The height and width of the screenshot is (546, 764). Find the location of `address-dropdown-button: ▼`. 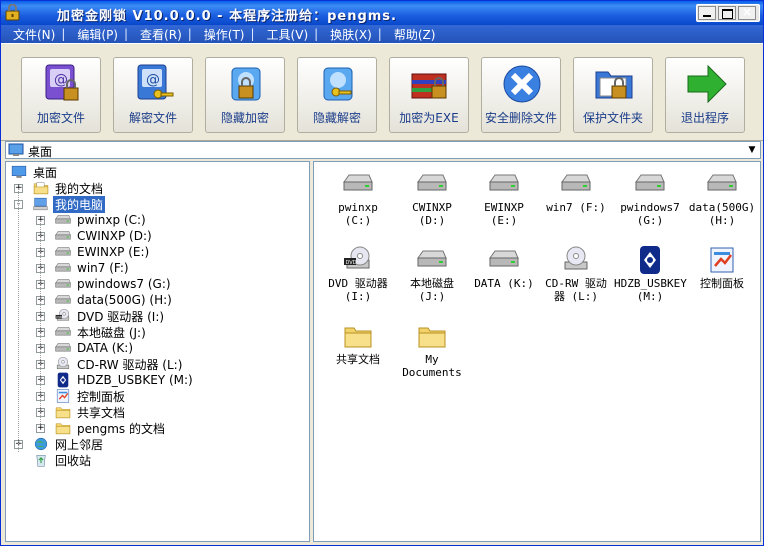

address-dropdown-button: ▼ is located at coordinates (752, 150).